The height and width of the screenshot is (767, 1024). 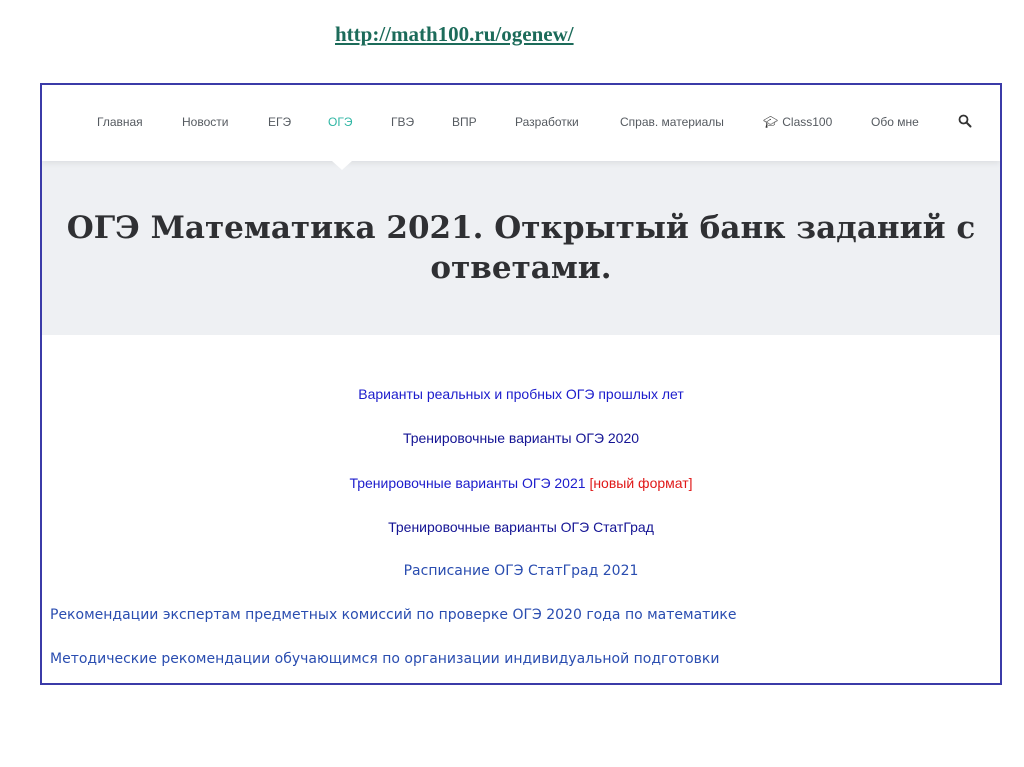 I want to click on link-training-variants-2020: Тренировочные варианты ОГЭ 2020, so click(x=521, y=438).